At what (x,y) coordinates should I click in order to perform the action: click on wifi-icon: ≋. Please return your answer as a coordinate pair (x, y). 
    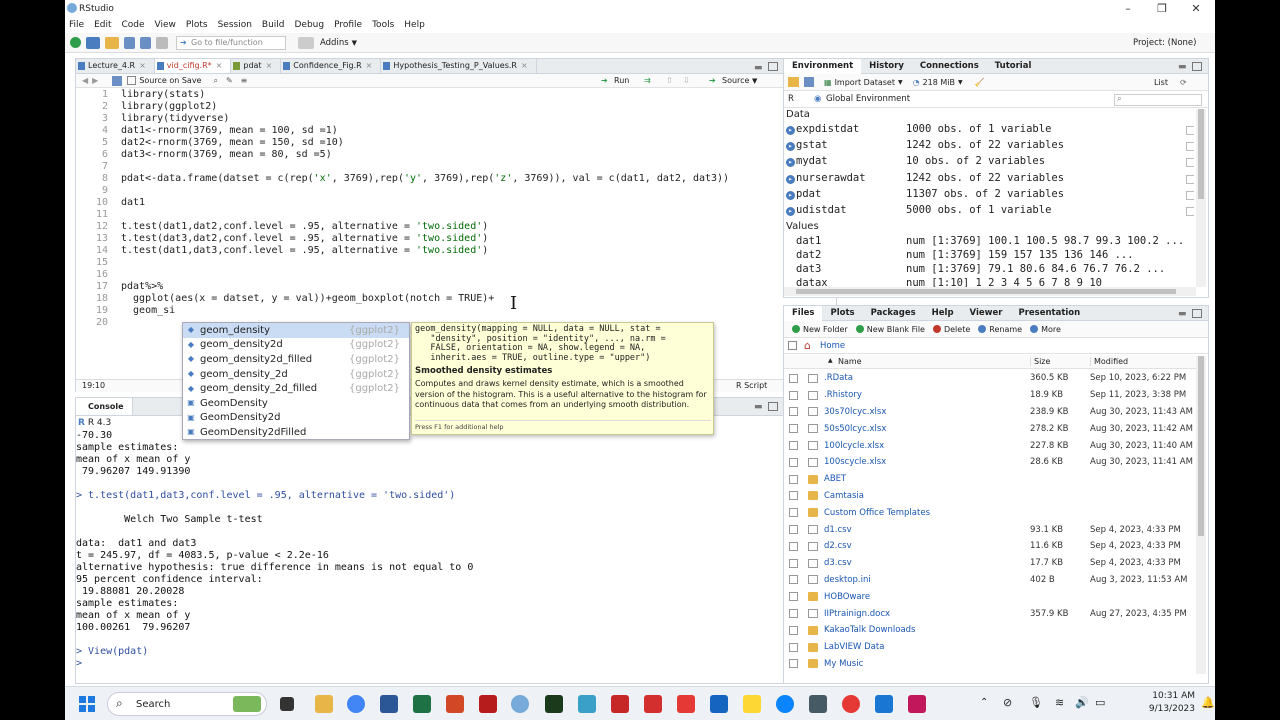
    Looking at the image, I should click on (1059, 702).